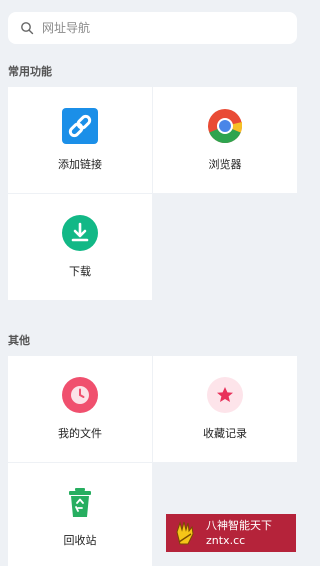  Describe the element at coordinates (80, 271) in the screenshot. I see `download-label: 下载` at that location.